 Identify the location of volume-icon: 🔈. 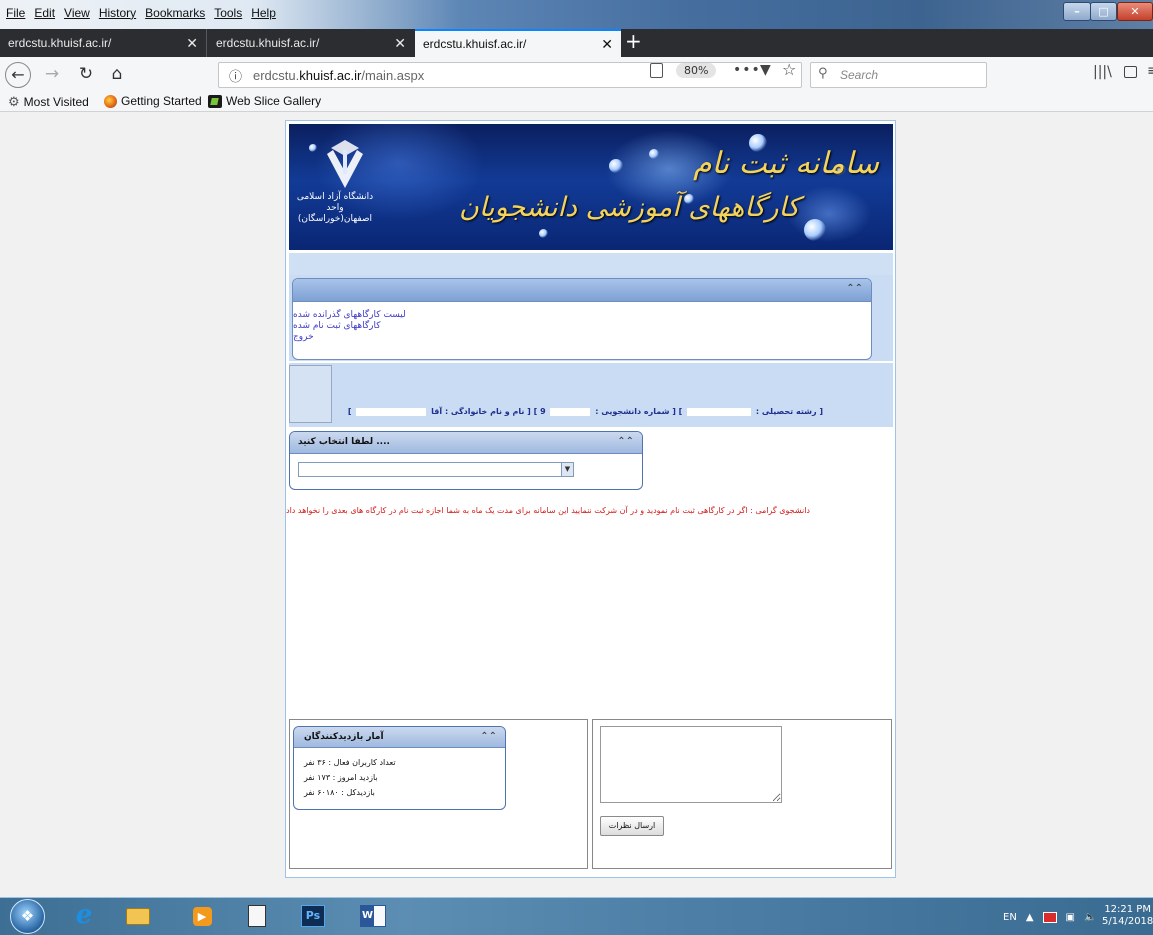
(1090, 917).